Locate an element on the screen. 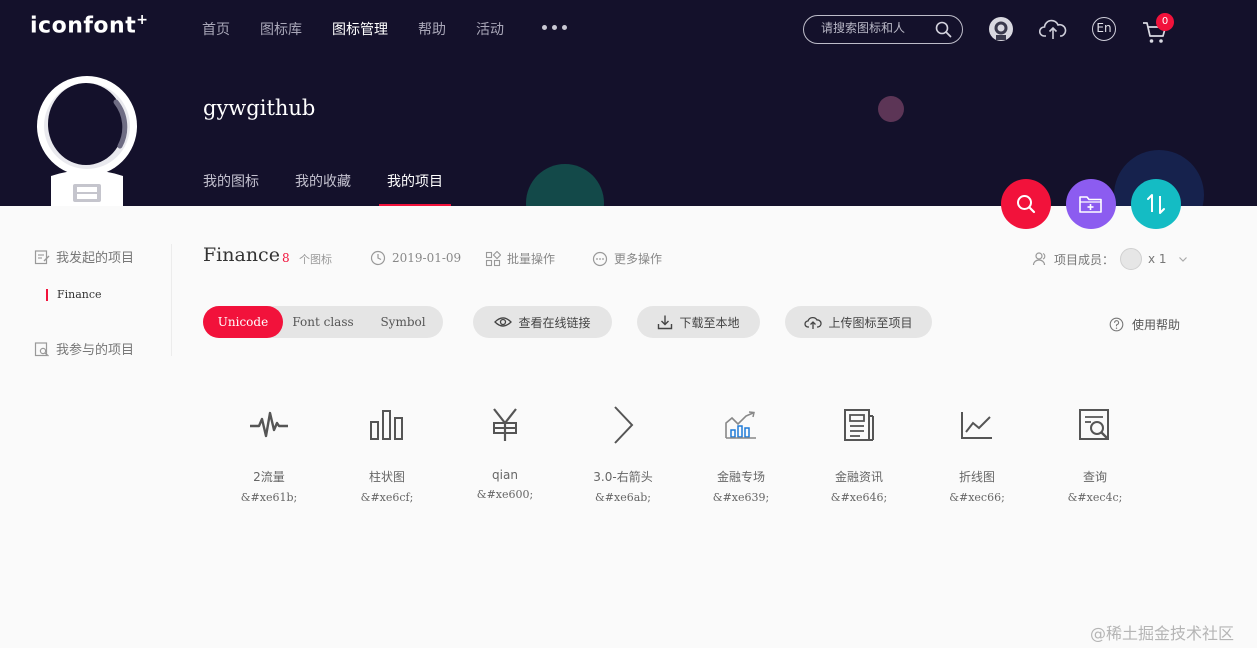  more-operations-button: 更多操作 is located at coordinates (627, 258).